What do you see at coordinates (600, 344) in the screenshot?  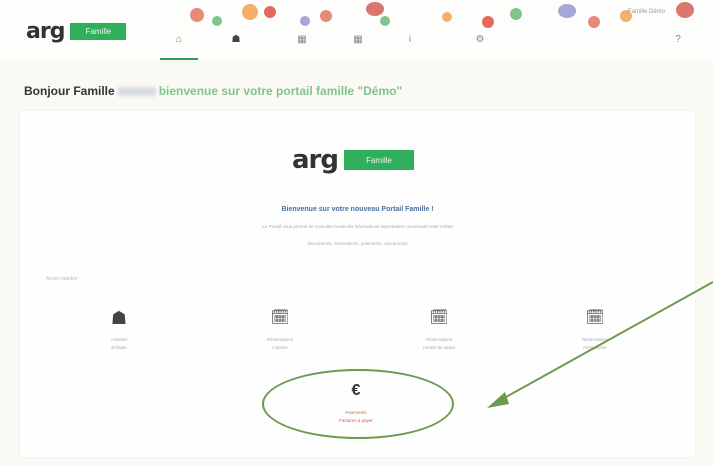 I see `annotation-arrow` at bounding box center [600, 344].